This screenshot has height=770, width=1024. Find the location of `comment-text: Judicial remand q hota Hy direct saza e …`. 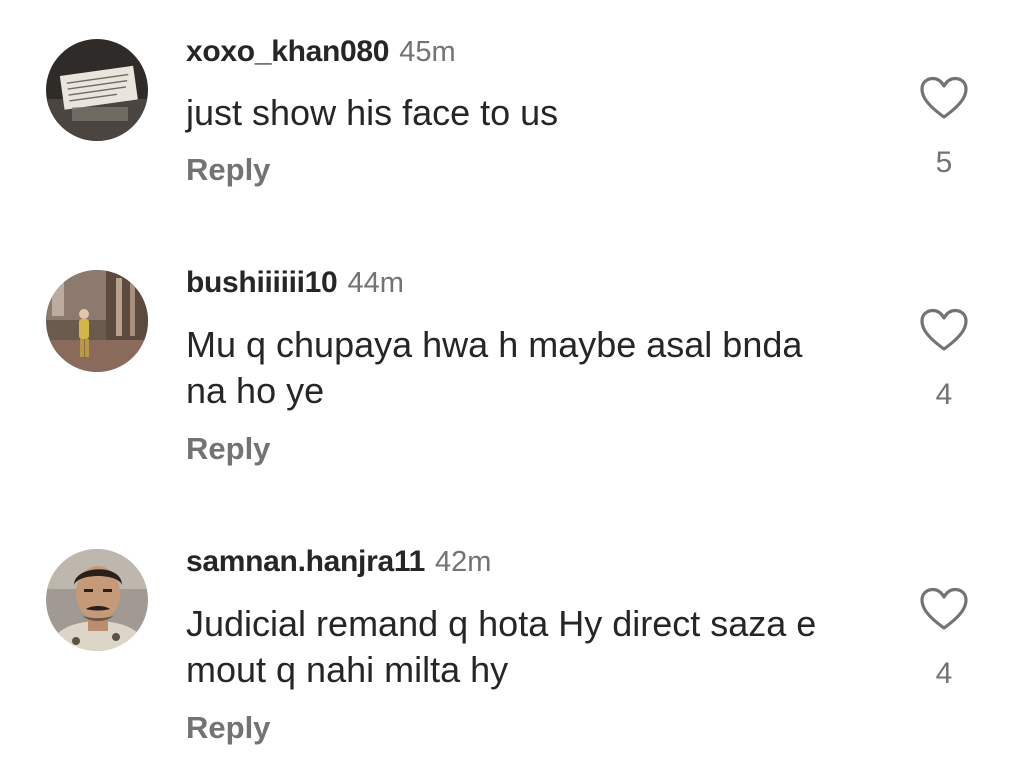

comment-text: Judicial remand q hota Hy direct saza e … is located at coordinates (501, 646).